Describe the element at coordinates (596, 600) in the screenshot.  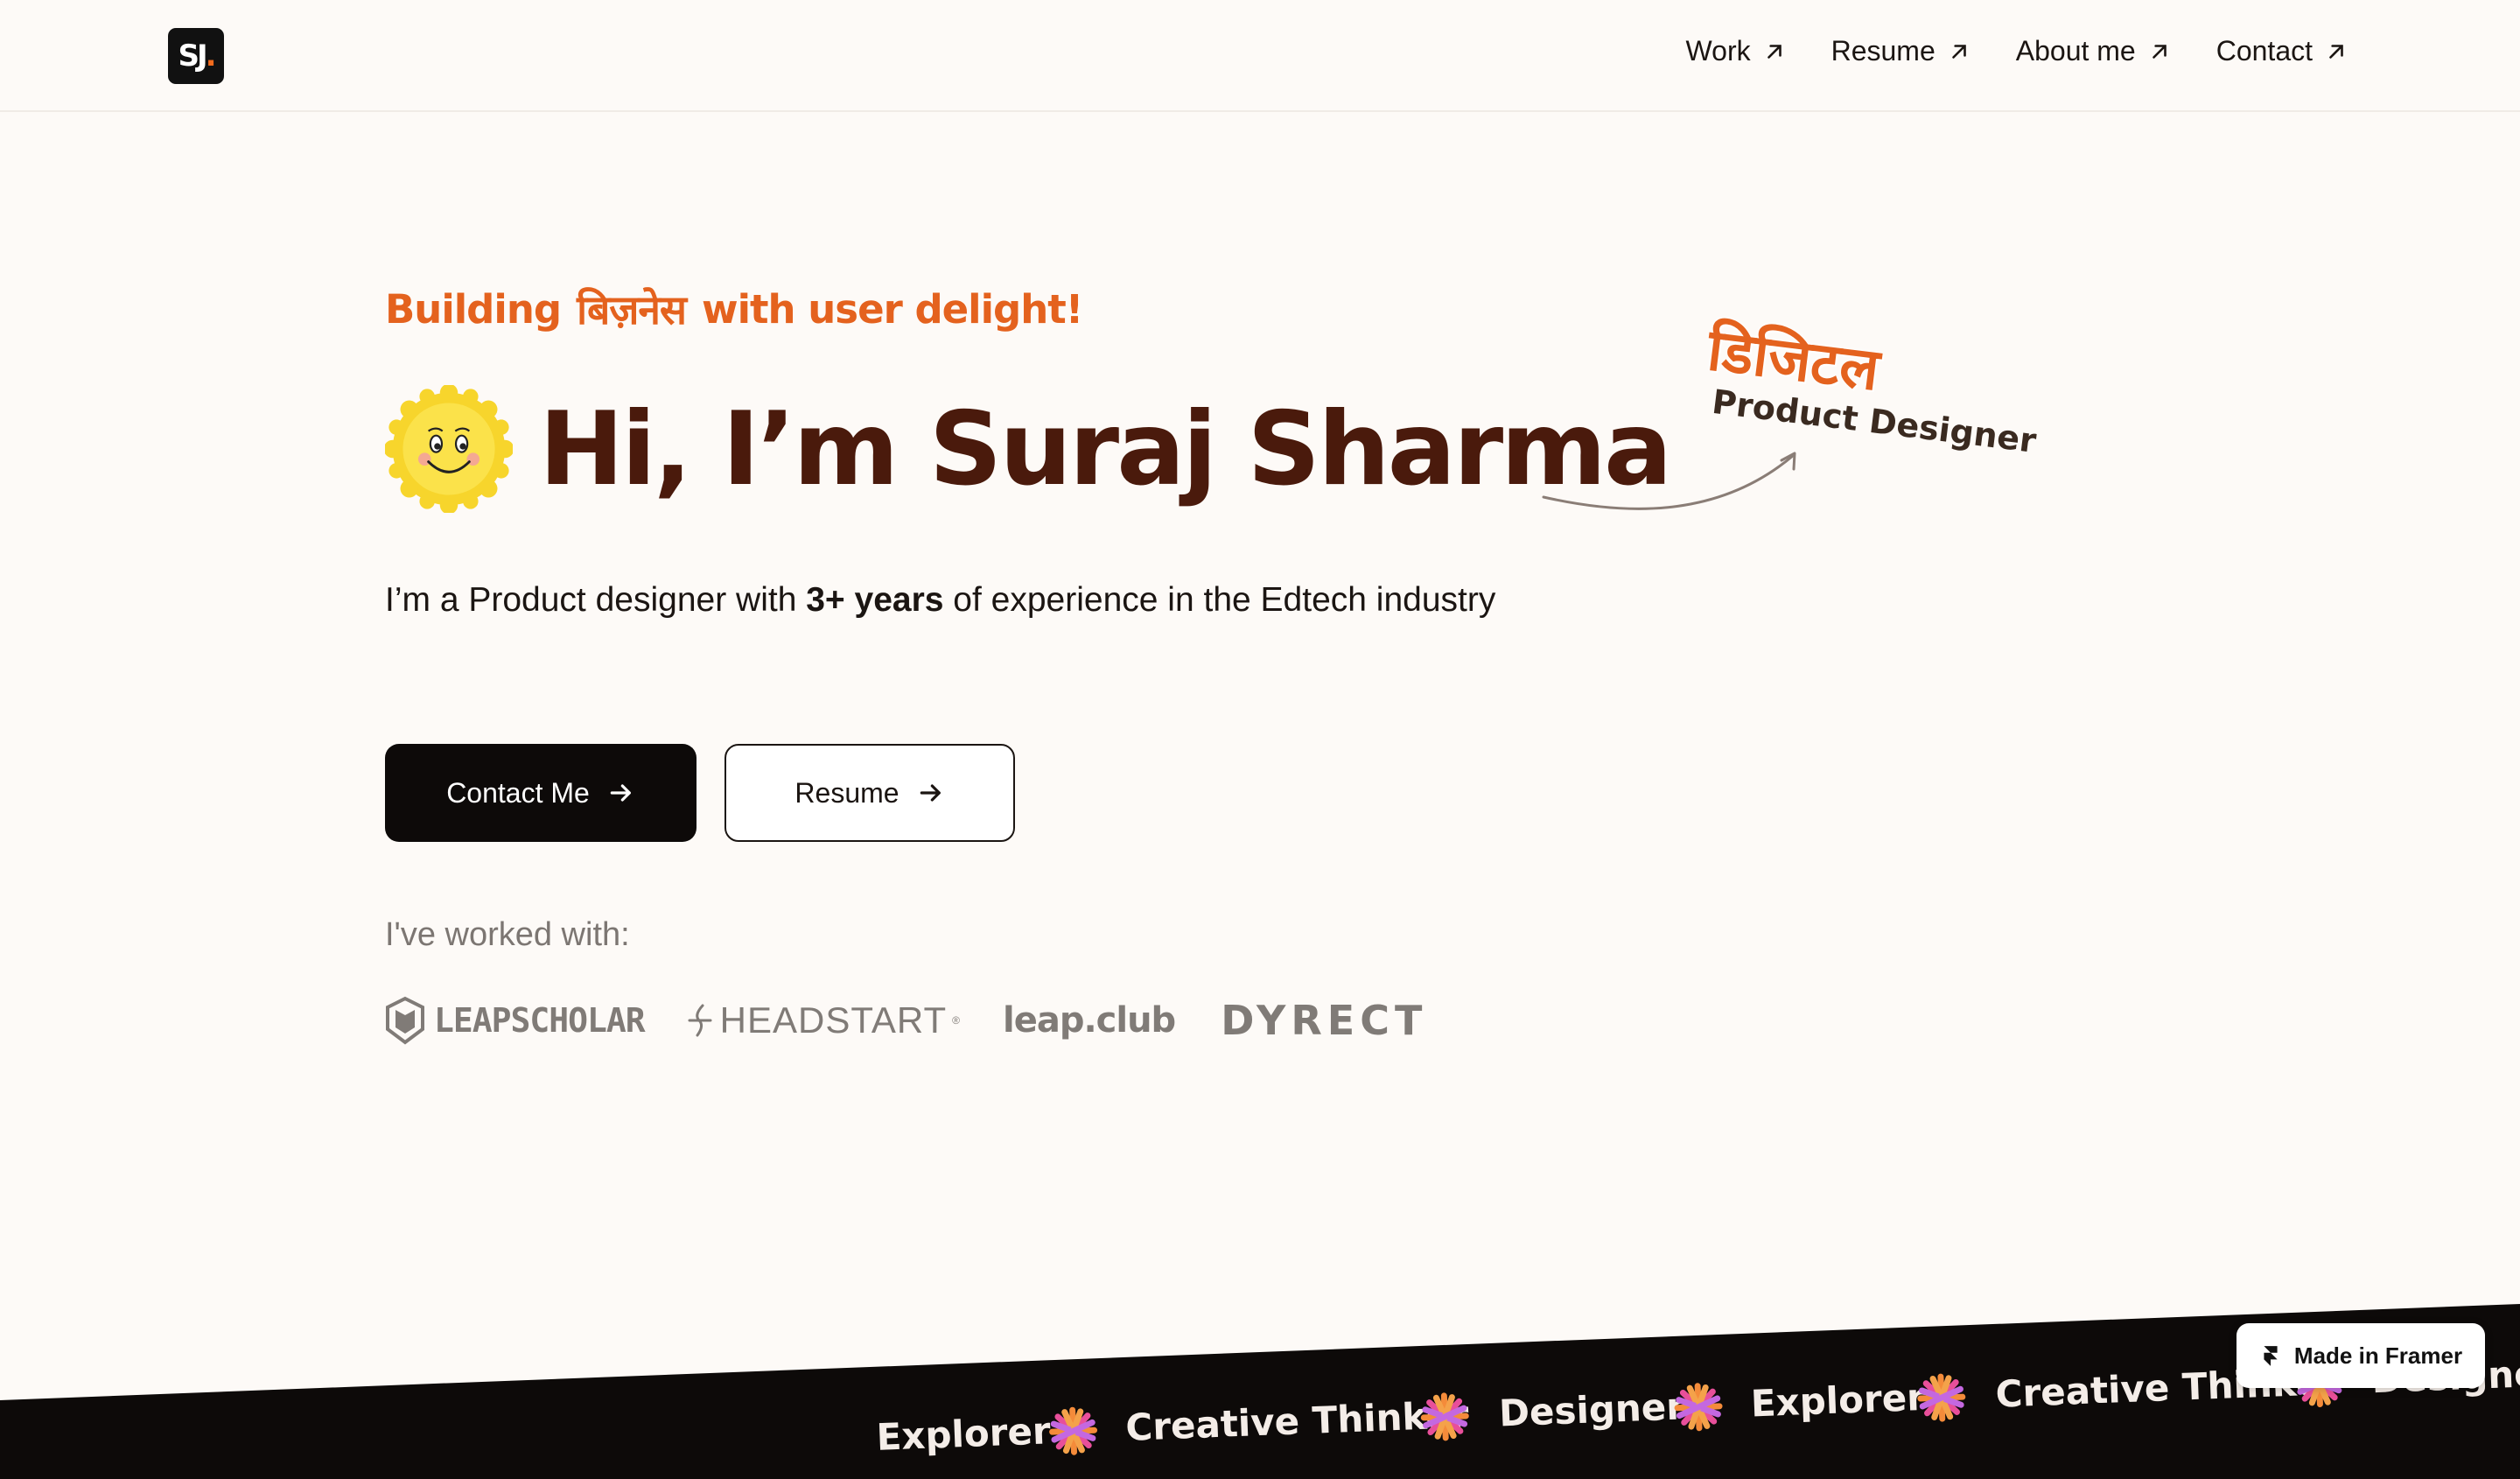
I see `intro-before: I’m a Product designer with` at that location.